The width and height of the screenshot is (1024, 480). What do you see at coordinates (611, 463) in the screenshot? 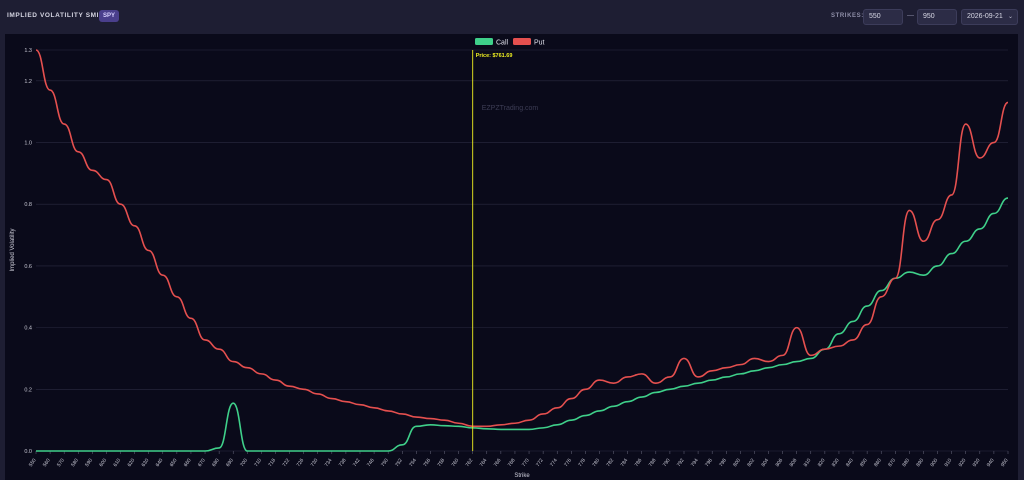
I see `x-tick-label: 782` at bounding box center [611, 463].